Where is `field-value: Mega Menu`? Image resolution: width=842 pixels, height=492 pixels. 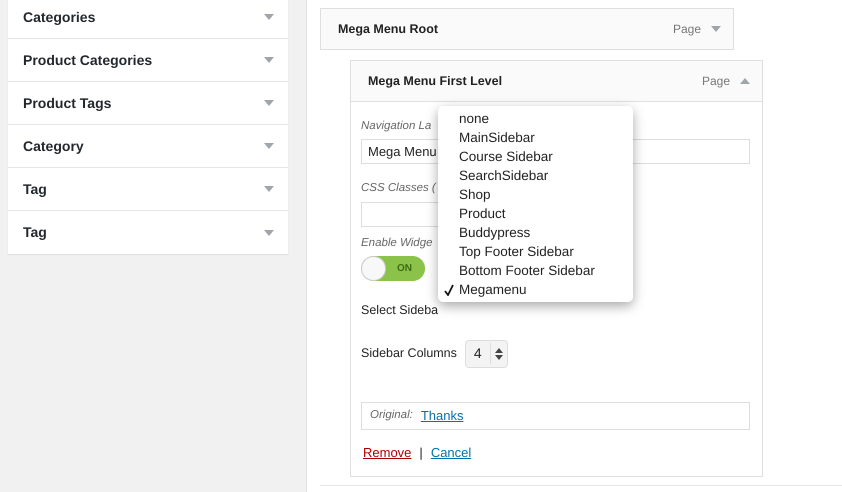 field-value: Mega Menu is located at coordinates (402, 152).